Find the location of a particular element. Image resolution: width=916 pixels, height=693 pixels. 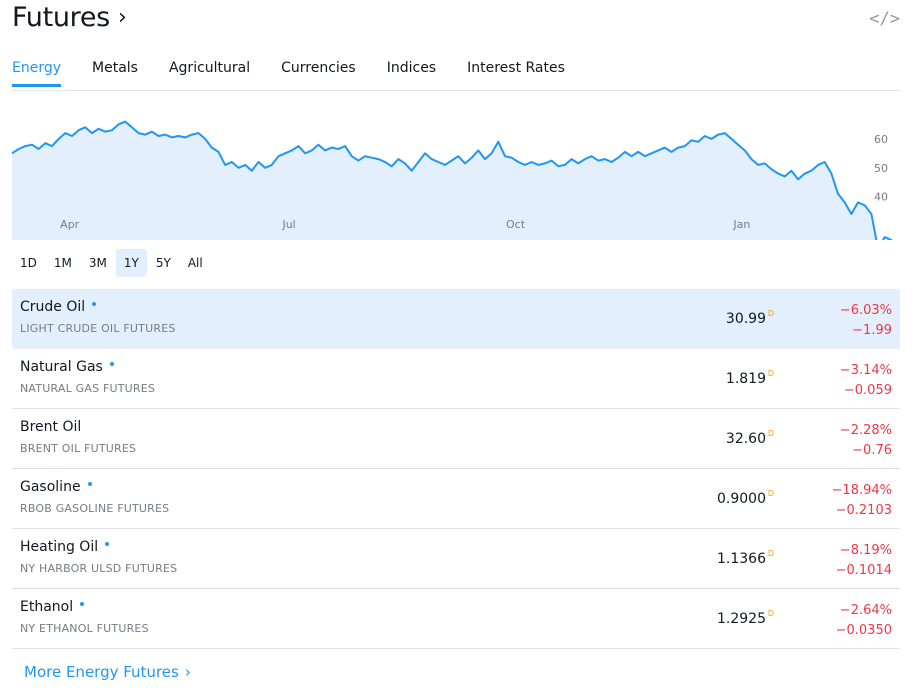

range-1d: 1D is located at coordinates (28, 263).